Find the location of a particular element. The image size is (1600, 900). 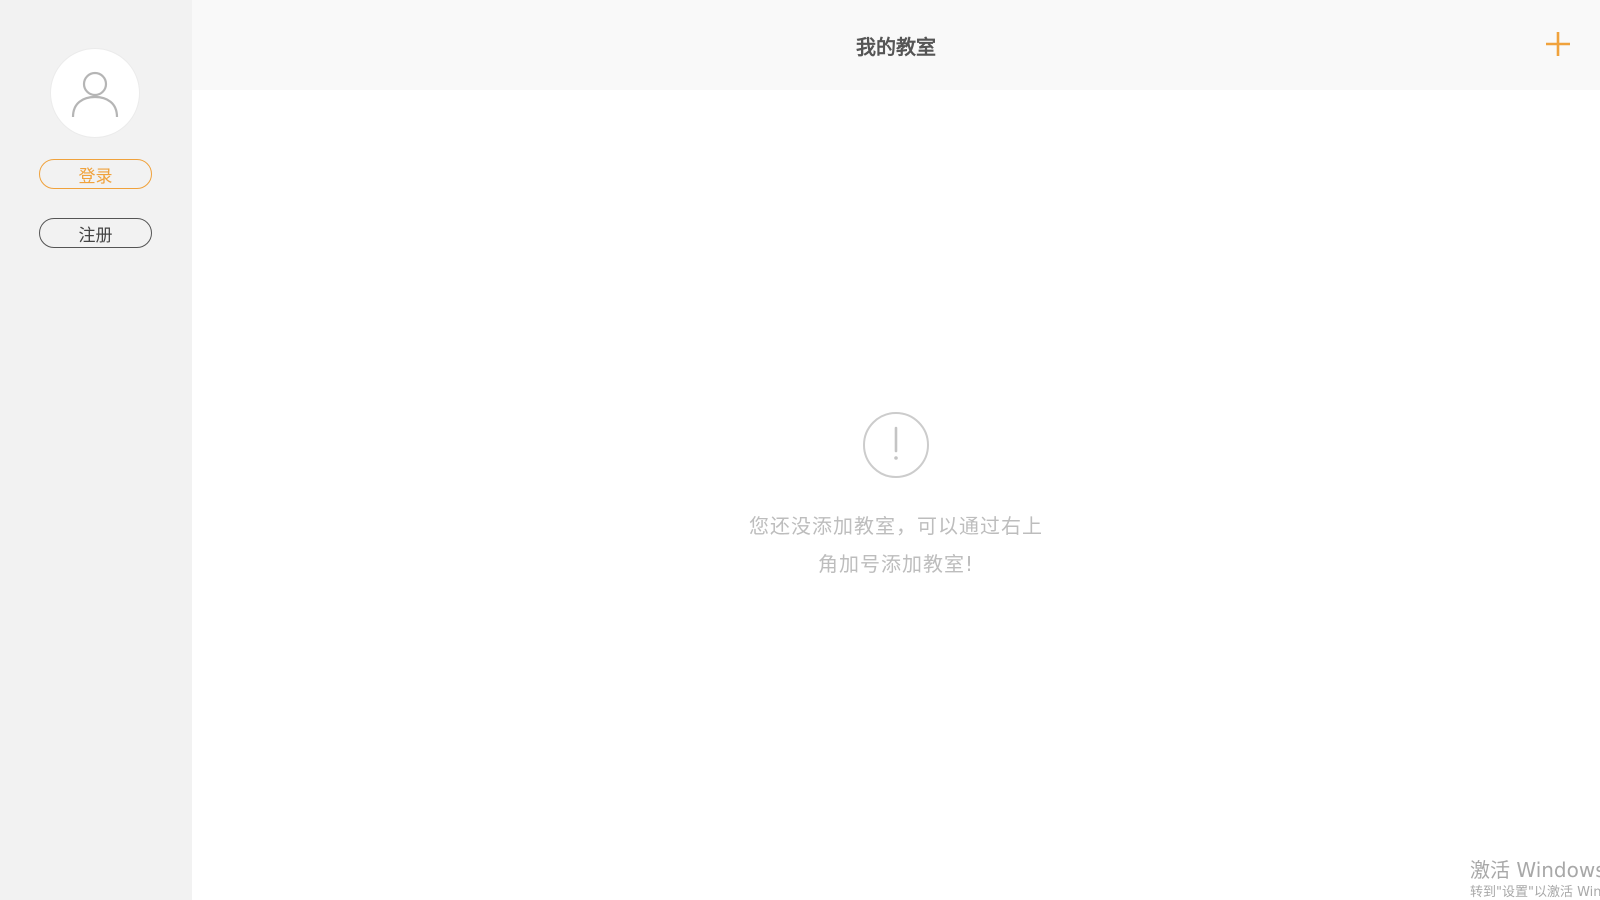

top-bar: 我的教室 is located at coordinates (896, 45).